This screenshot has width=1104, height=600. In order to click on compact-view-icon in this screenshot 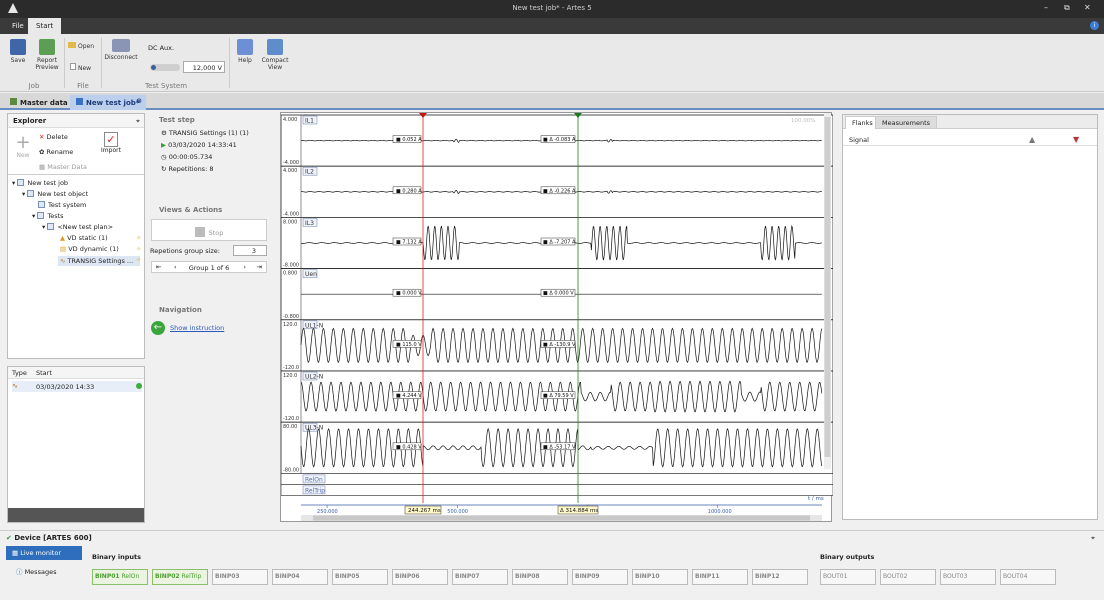, I will do `click(275, 47)`.